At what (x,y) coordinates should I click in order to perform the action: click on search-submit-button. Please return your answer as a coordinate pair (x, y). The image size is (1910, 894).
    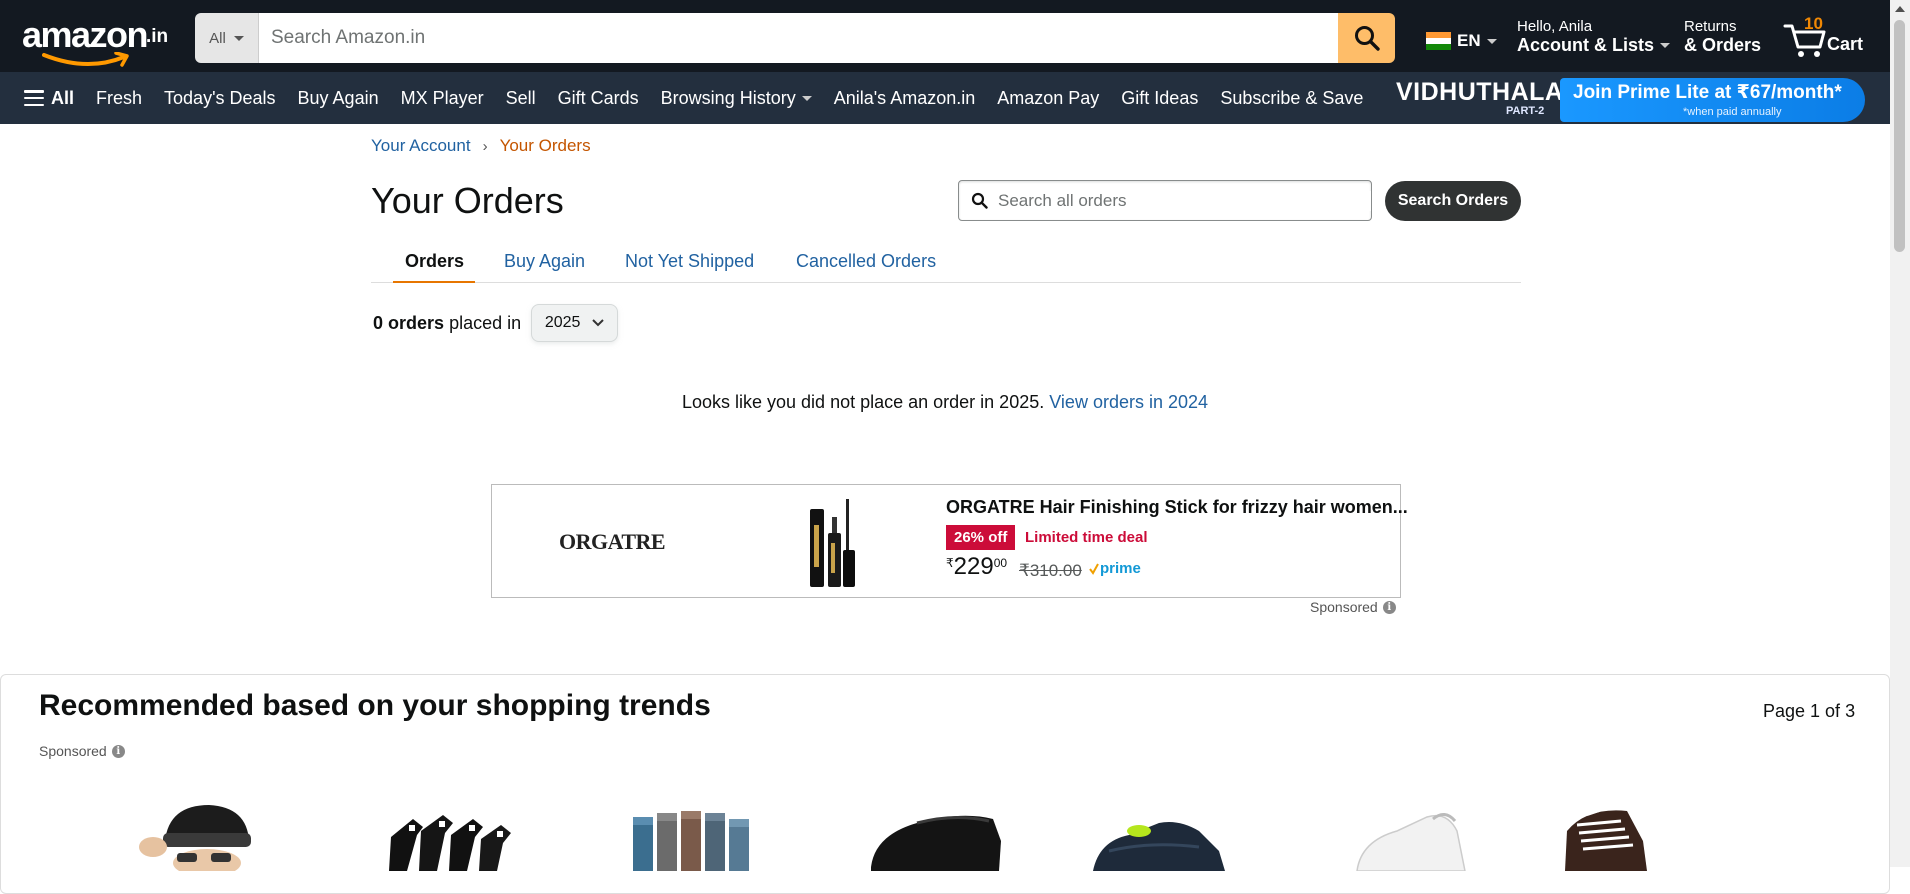
    Looking at the image, I should click on (1366, 38).